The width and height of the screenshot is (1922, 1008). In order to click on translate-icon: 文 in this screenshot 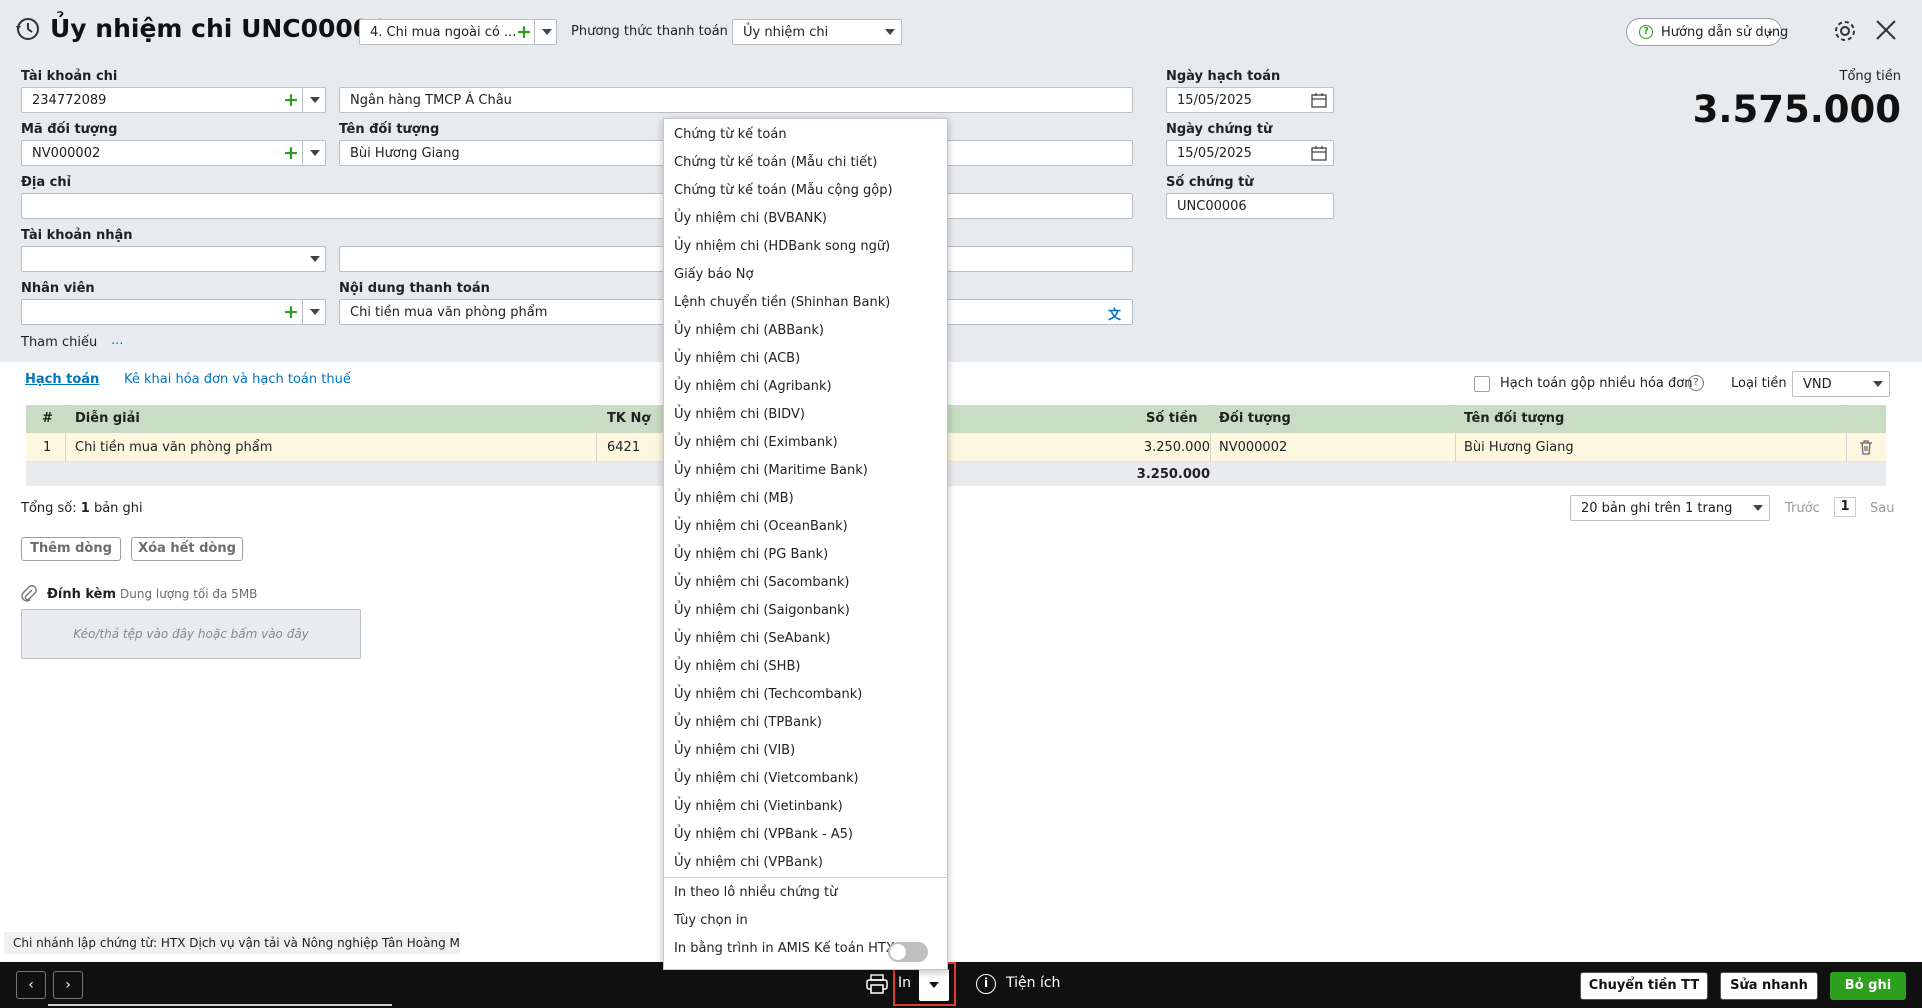, I will do `click(1114, 313)`.